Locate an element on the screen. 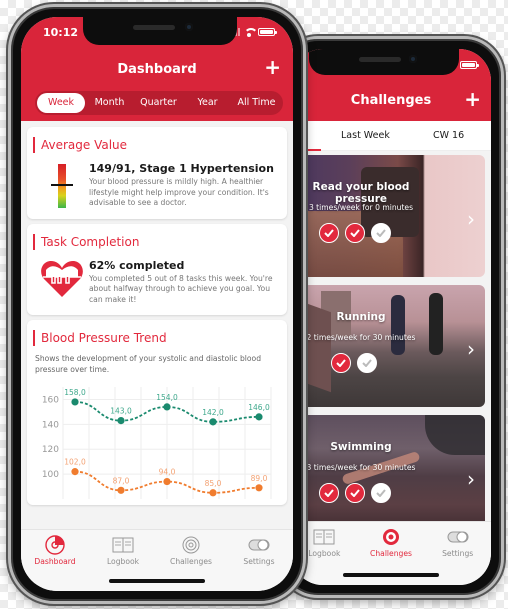 This screenshot has width=508, height=609. data-label-systolic: 142,0 is located at coordinates (213, 412).